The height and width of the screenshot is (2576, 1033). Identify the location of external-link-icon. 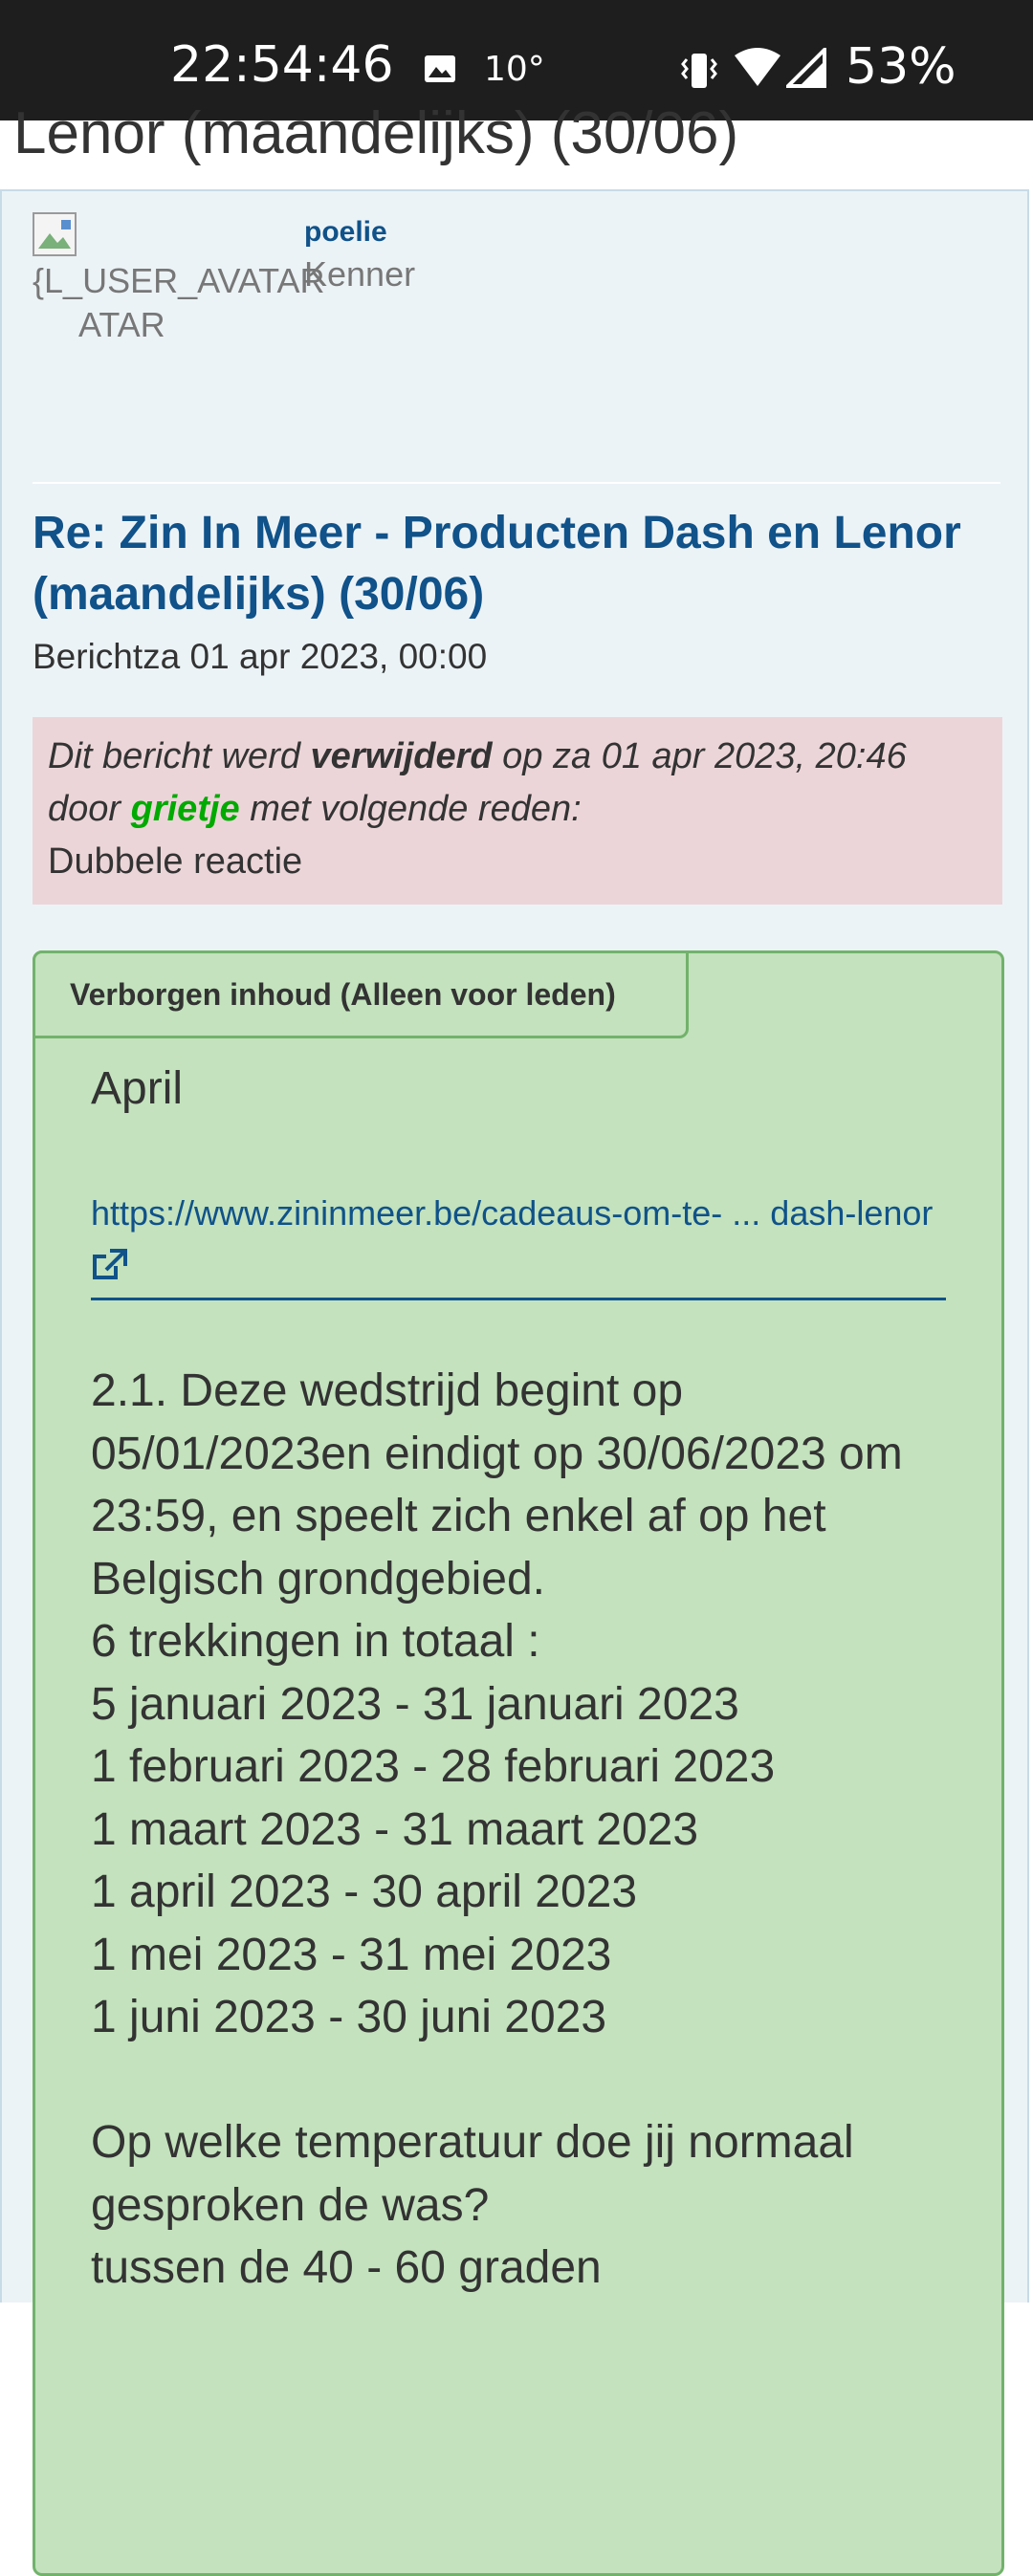
(110, 1264).